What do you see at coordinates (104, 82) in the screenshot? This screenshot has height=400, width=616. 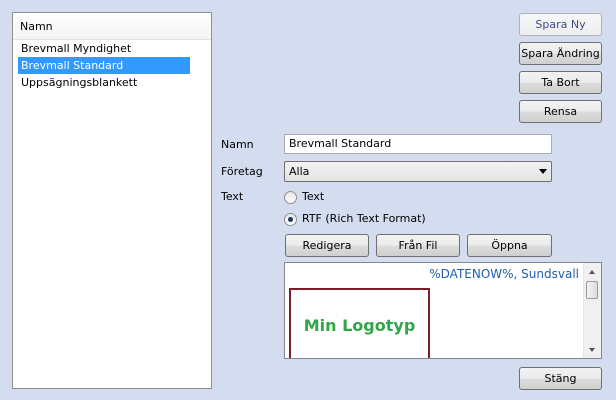 I see `list-item: Uppsägningsblankett` at bounding box center [104, 82].